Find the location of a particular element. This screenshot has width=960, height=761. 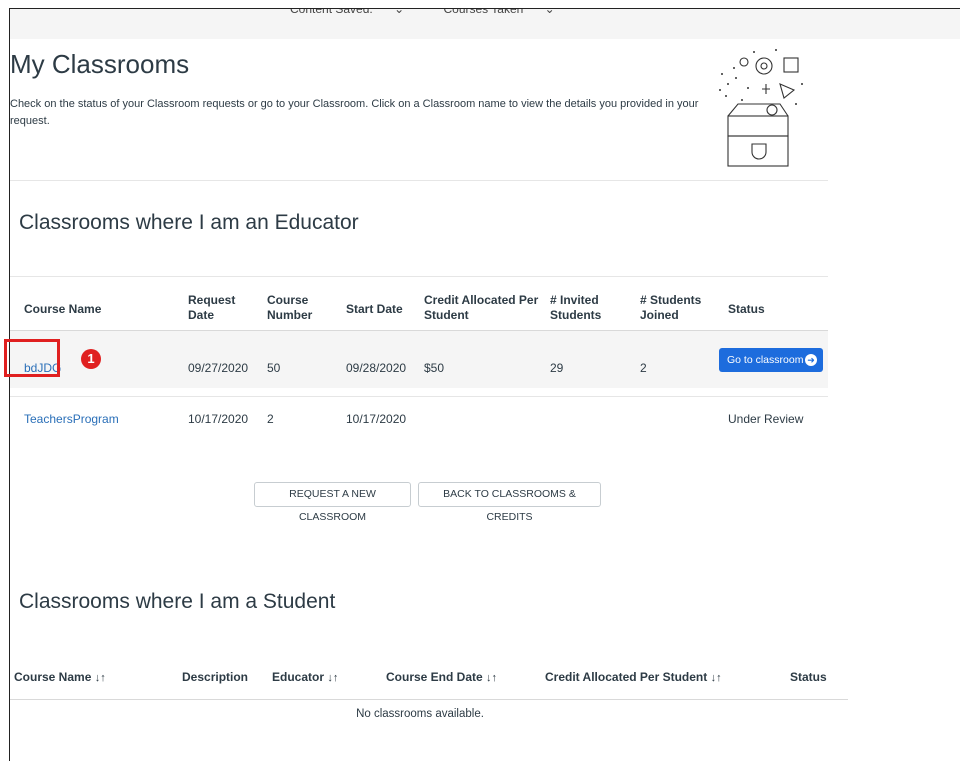

course-link-teachersprogram: TeachersProgram is located at coordinates (71, 419).